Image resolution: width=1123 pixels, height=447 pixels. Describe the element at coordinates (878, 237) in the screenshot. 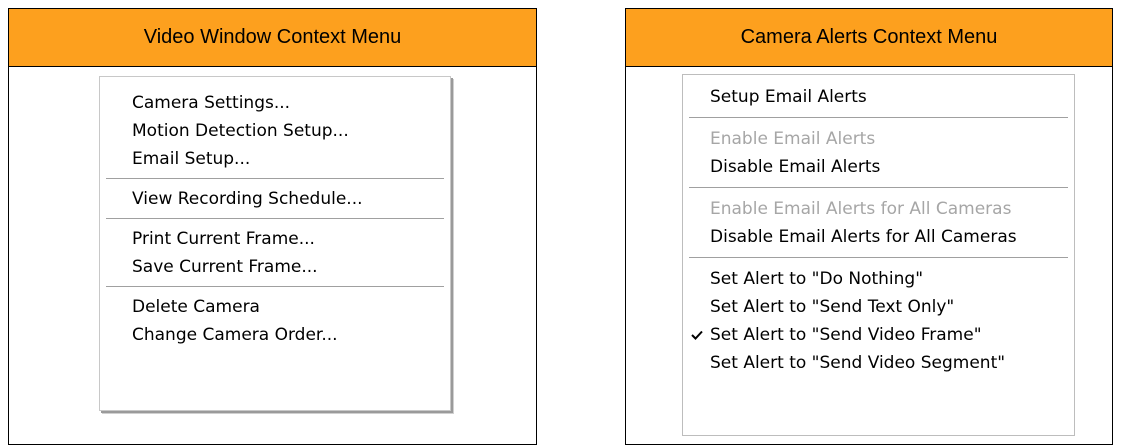

I see `menu-item-disable-email-alerts-all-cameras: Disable Email Alerts for All Cameras` at that location.